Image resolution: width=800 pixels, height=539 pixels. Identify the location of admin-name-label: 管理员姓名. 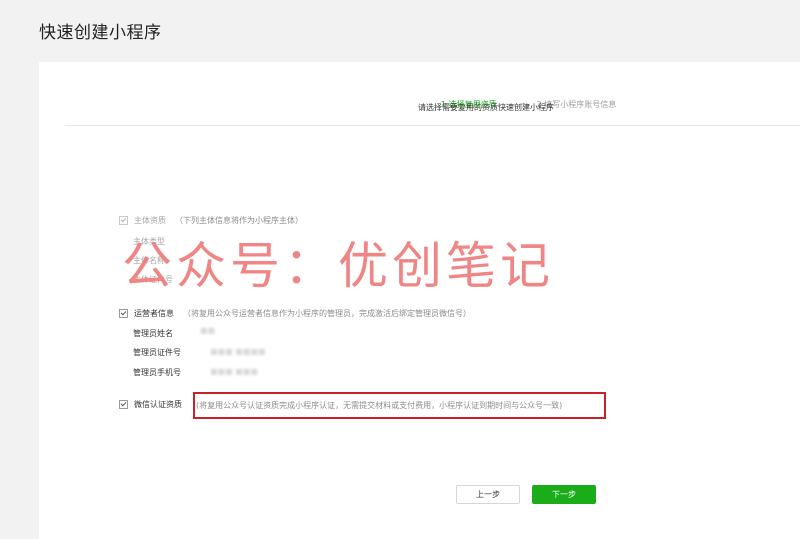
(153, 333).